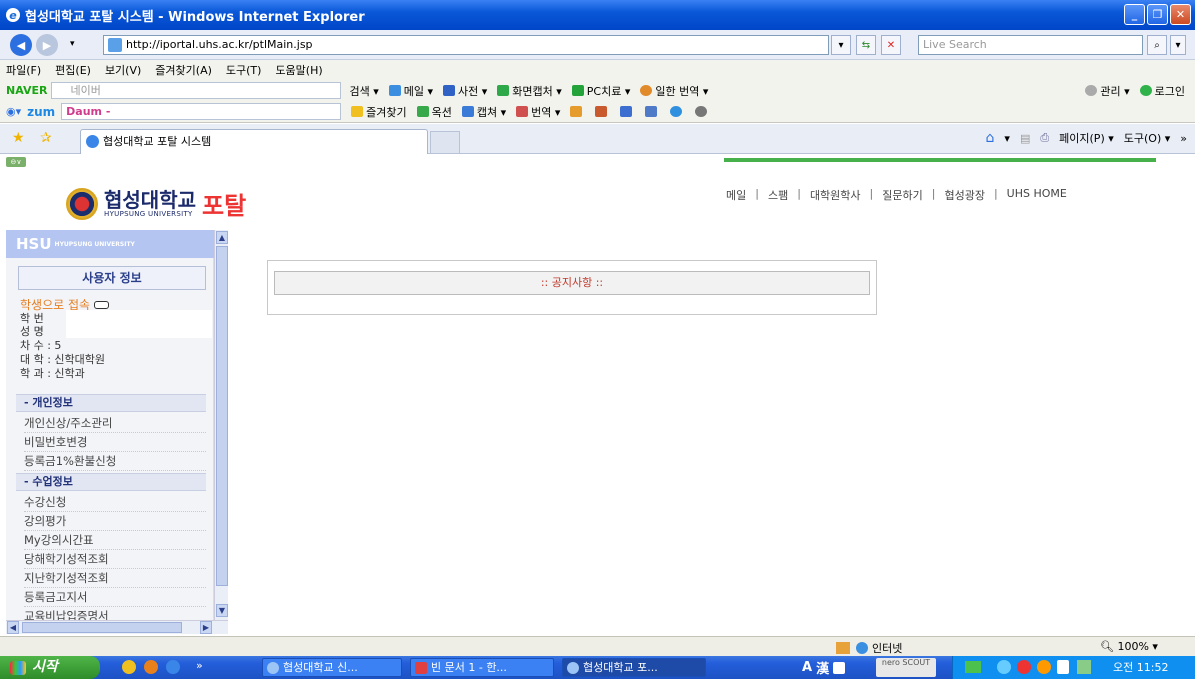  What do you see at coordinates (115, 442) in the screenshot?
I see `menu-change-password: 비밀번호변경` at bounding box center [115, 442].